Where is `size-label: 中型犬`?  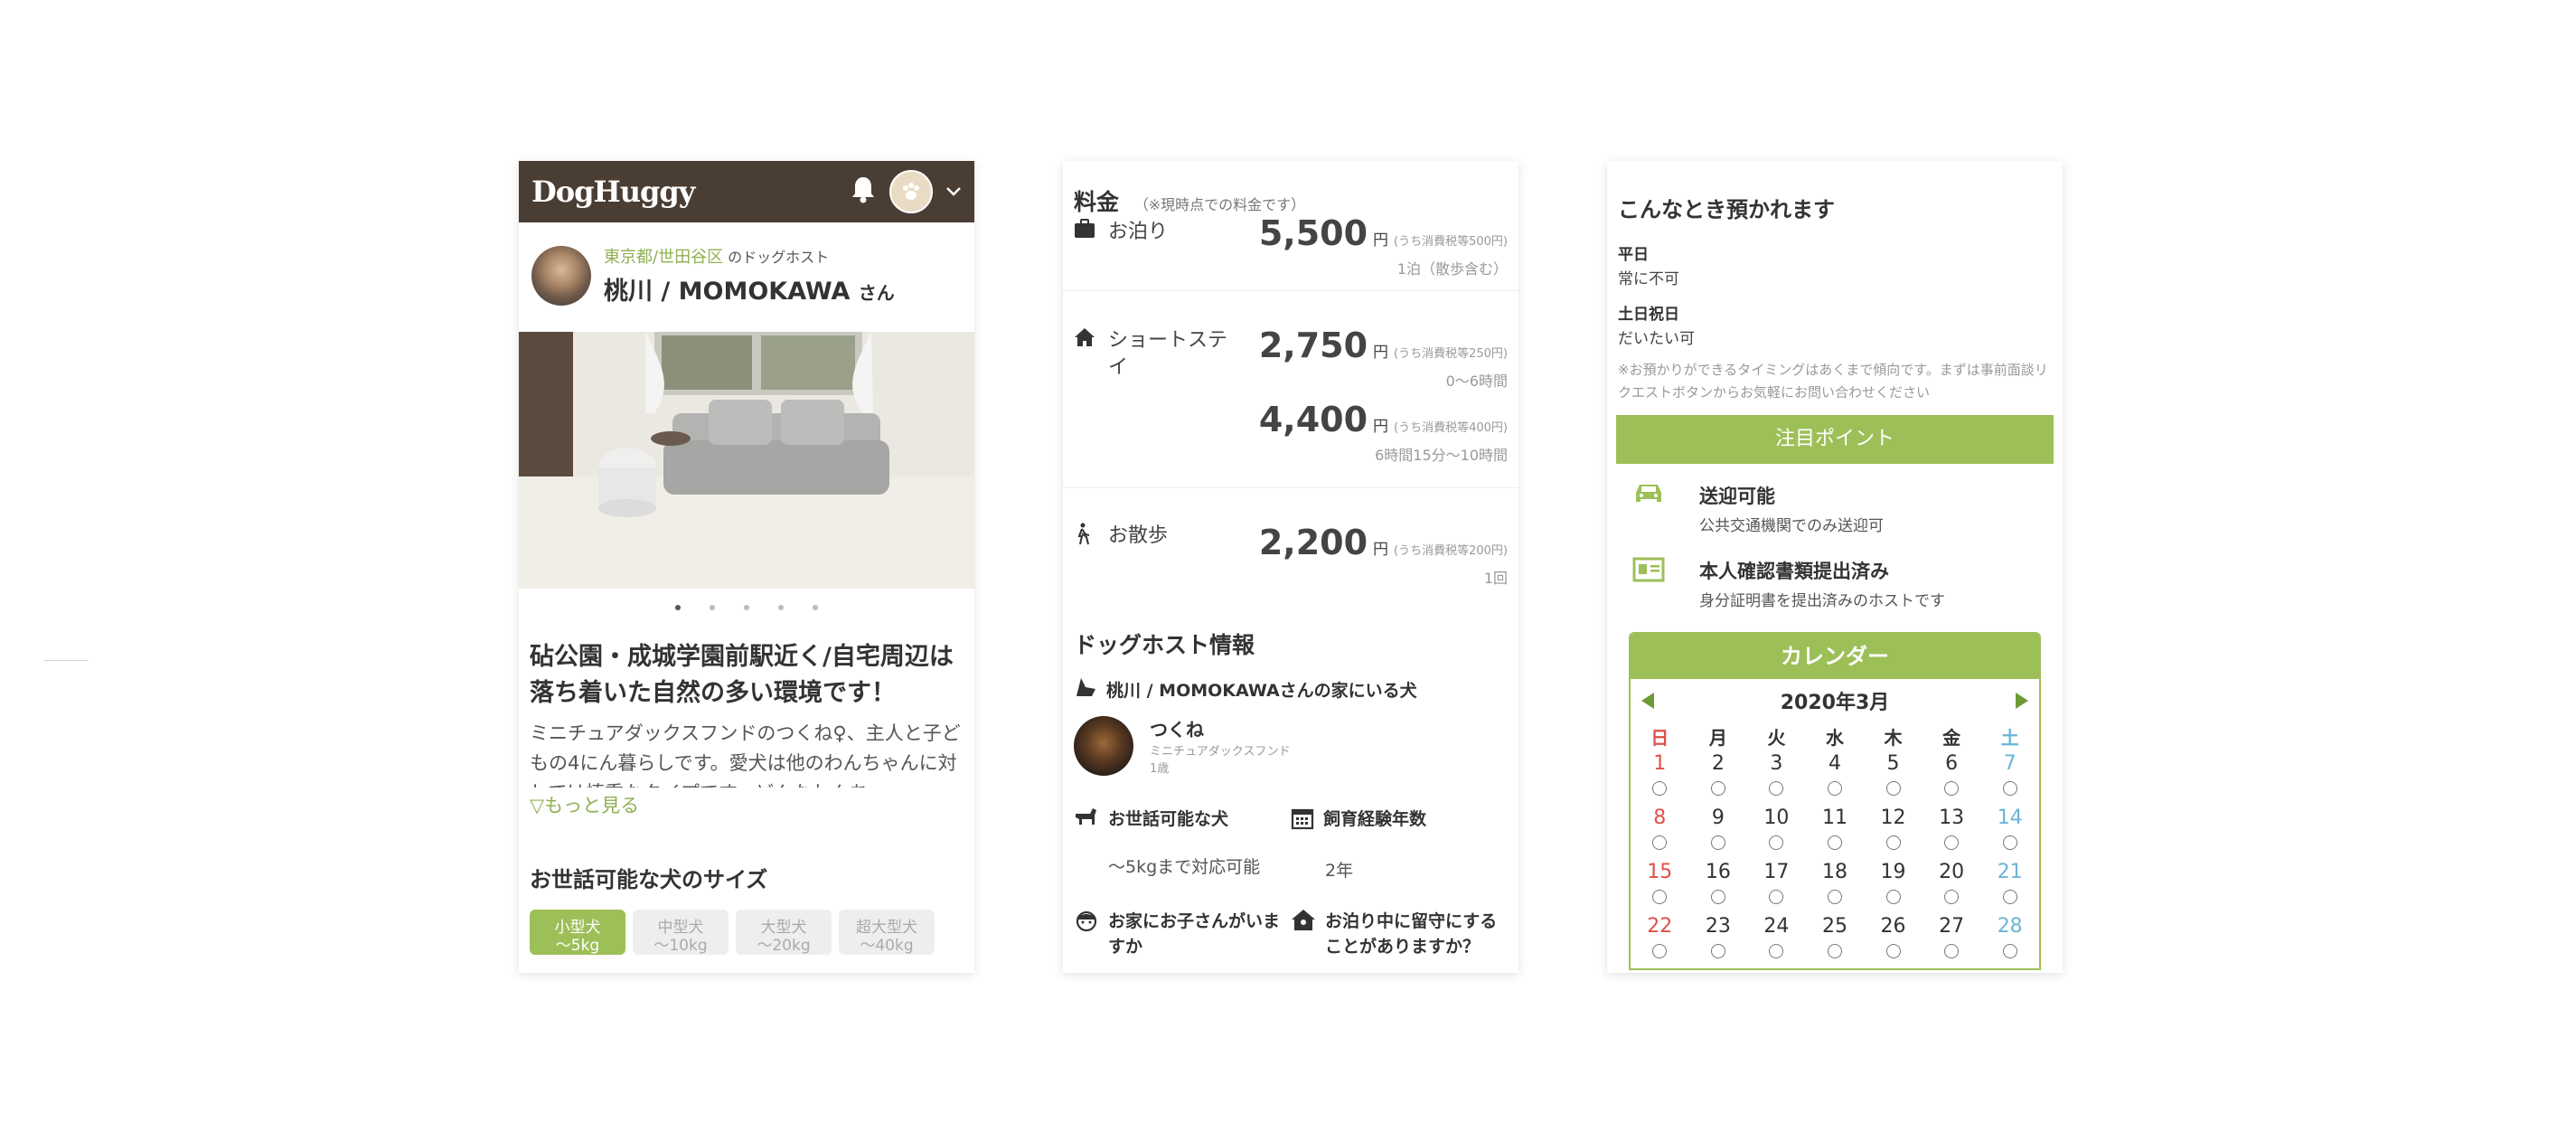
size-label: 中型犬 is located at coordinates (680, 928).